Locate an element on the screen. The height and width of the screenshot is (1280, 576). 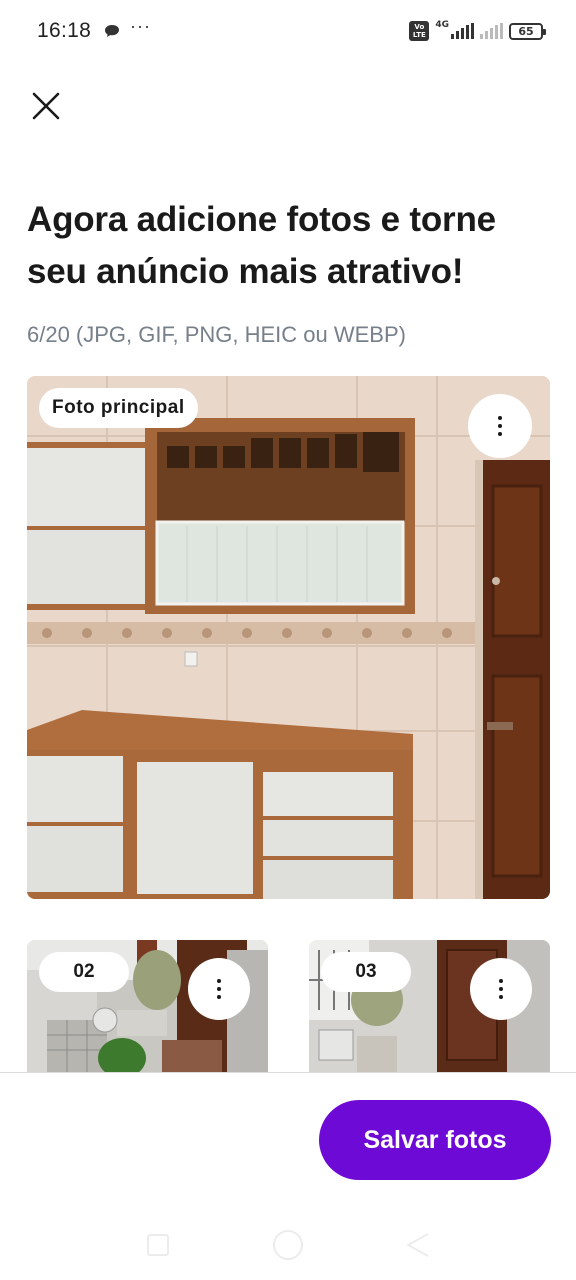
photo-thumbnail-03: 03 is located at coordinates (429, 1006).